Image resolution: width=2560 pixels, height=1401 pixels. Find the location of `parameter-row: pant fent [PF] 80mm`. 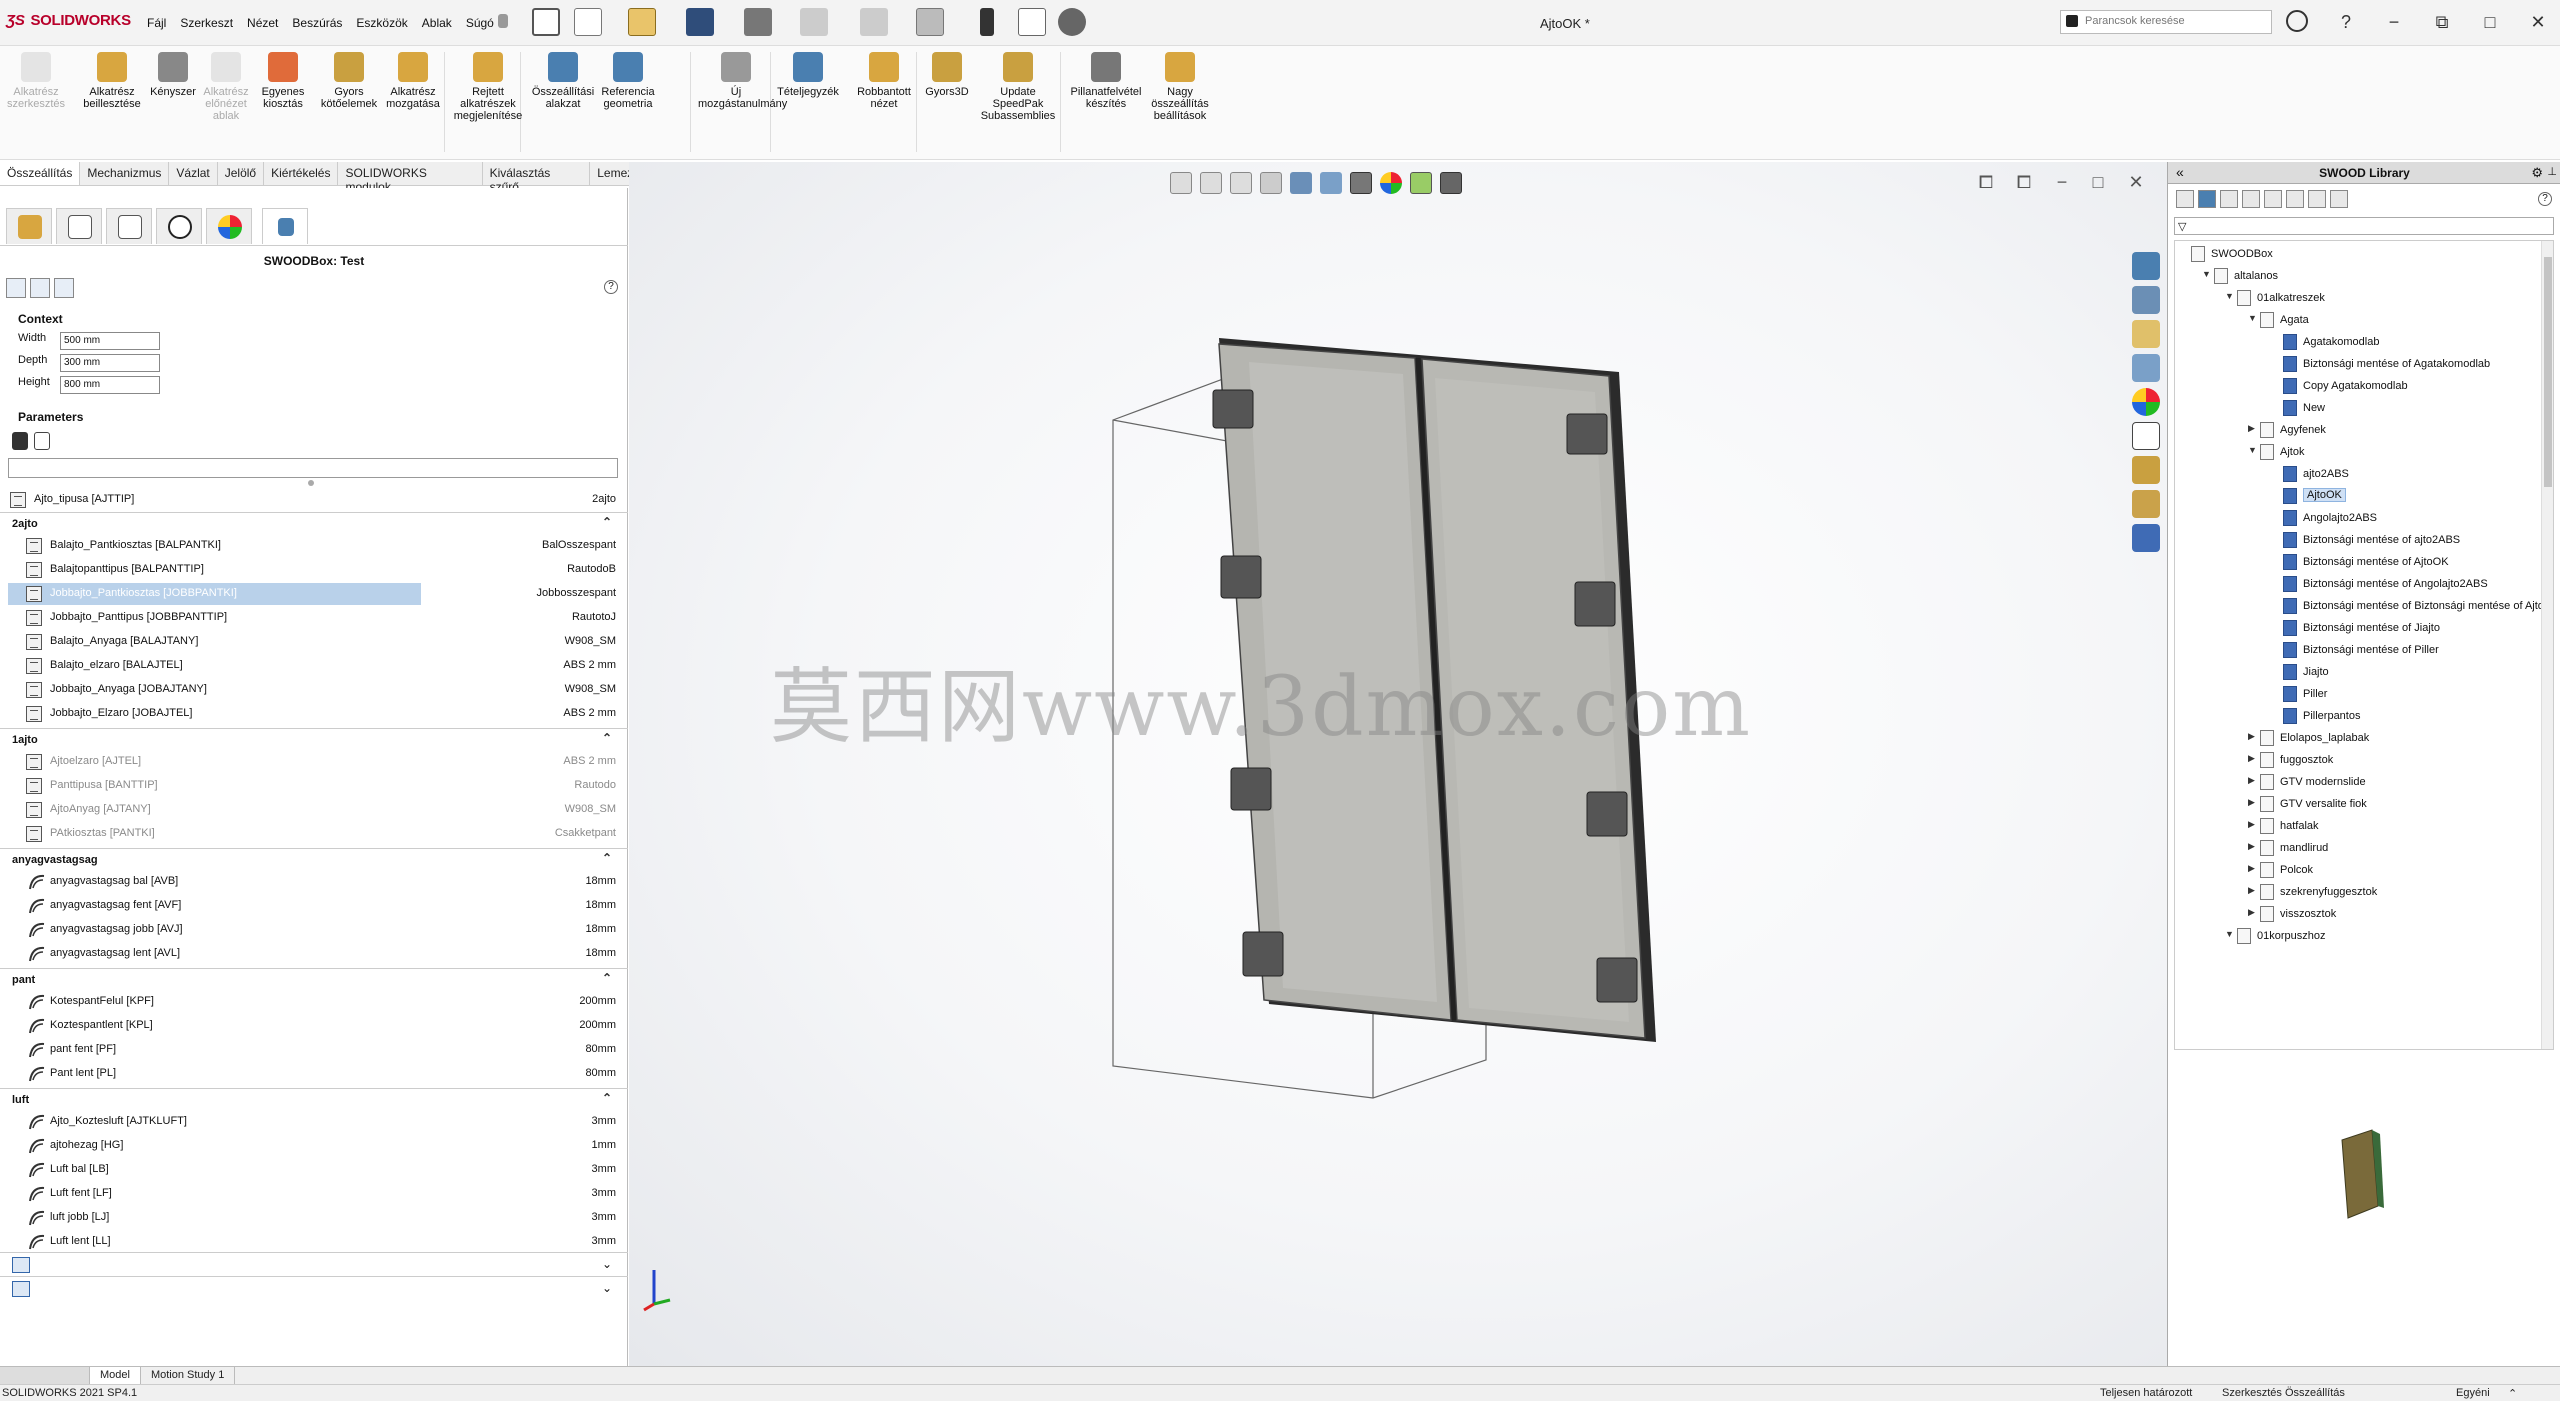

parameter-row: pant fent [PF] 80mm is located at coordinates (314, 1050).